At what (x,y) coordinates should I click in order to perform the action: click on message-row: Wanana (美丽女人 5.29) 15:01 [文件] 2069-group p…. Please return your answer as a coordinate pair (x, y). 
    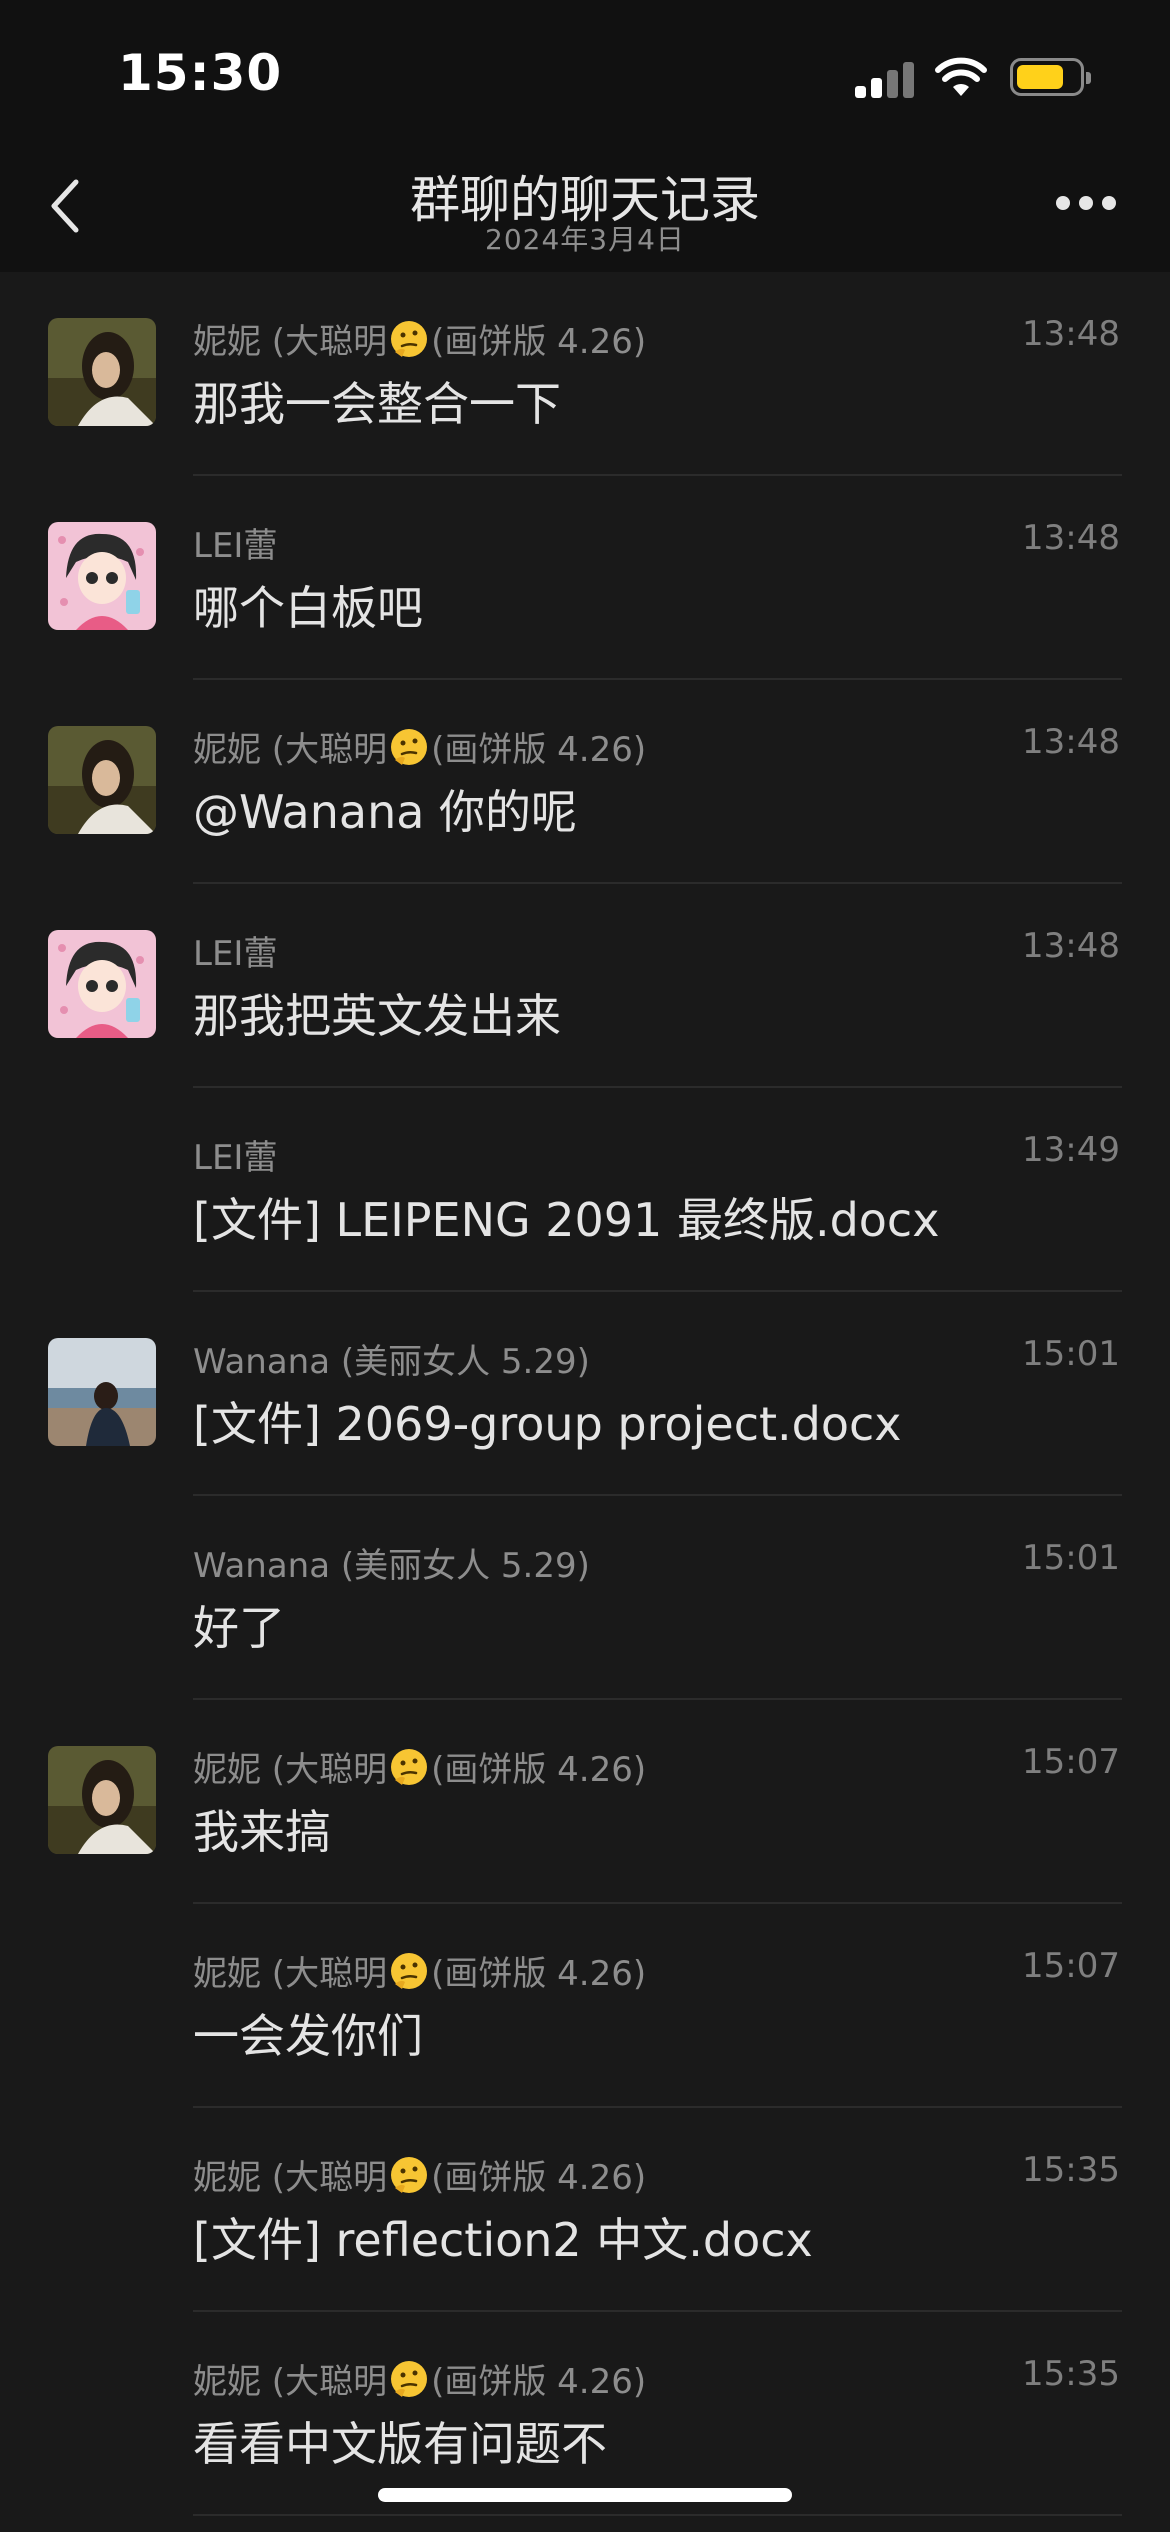
    Looking at the image, I should click on (585, 1394).